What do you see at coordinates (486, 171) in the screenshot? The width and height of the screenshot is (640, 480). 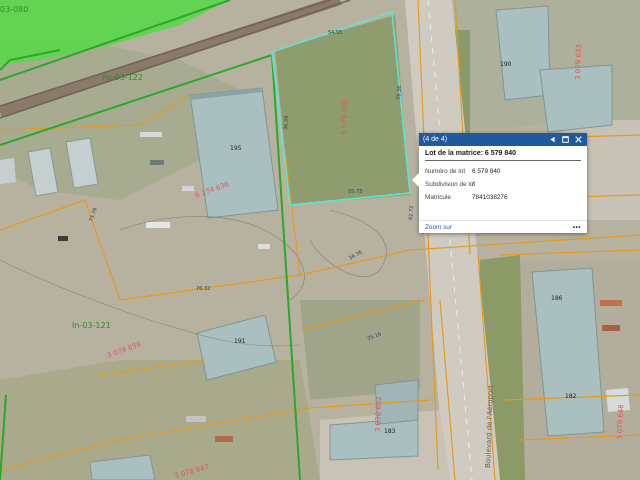 I see `attribute-value: 6 579 840` at bounding box center [486, 171].